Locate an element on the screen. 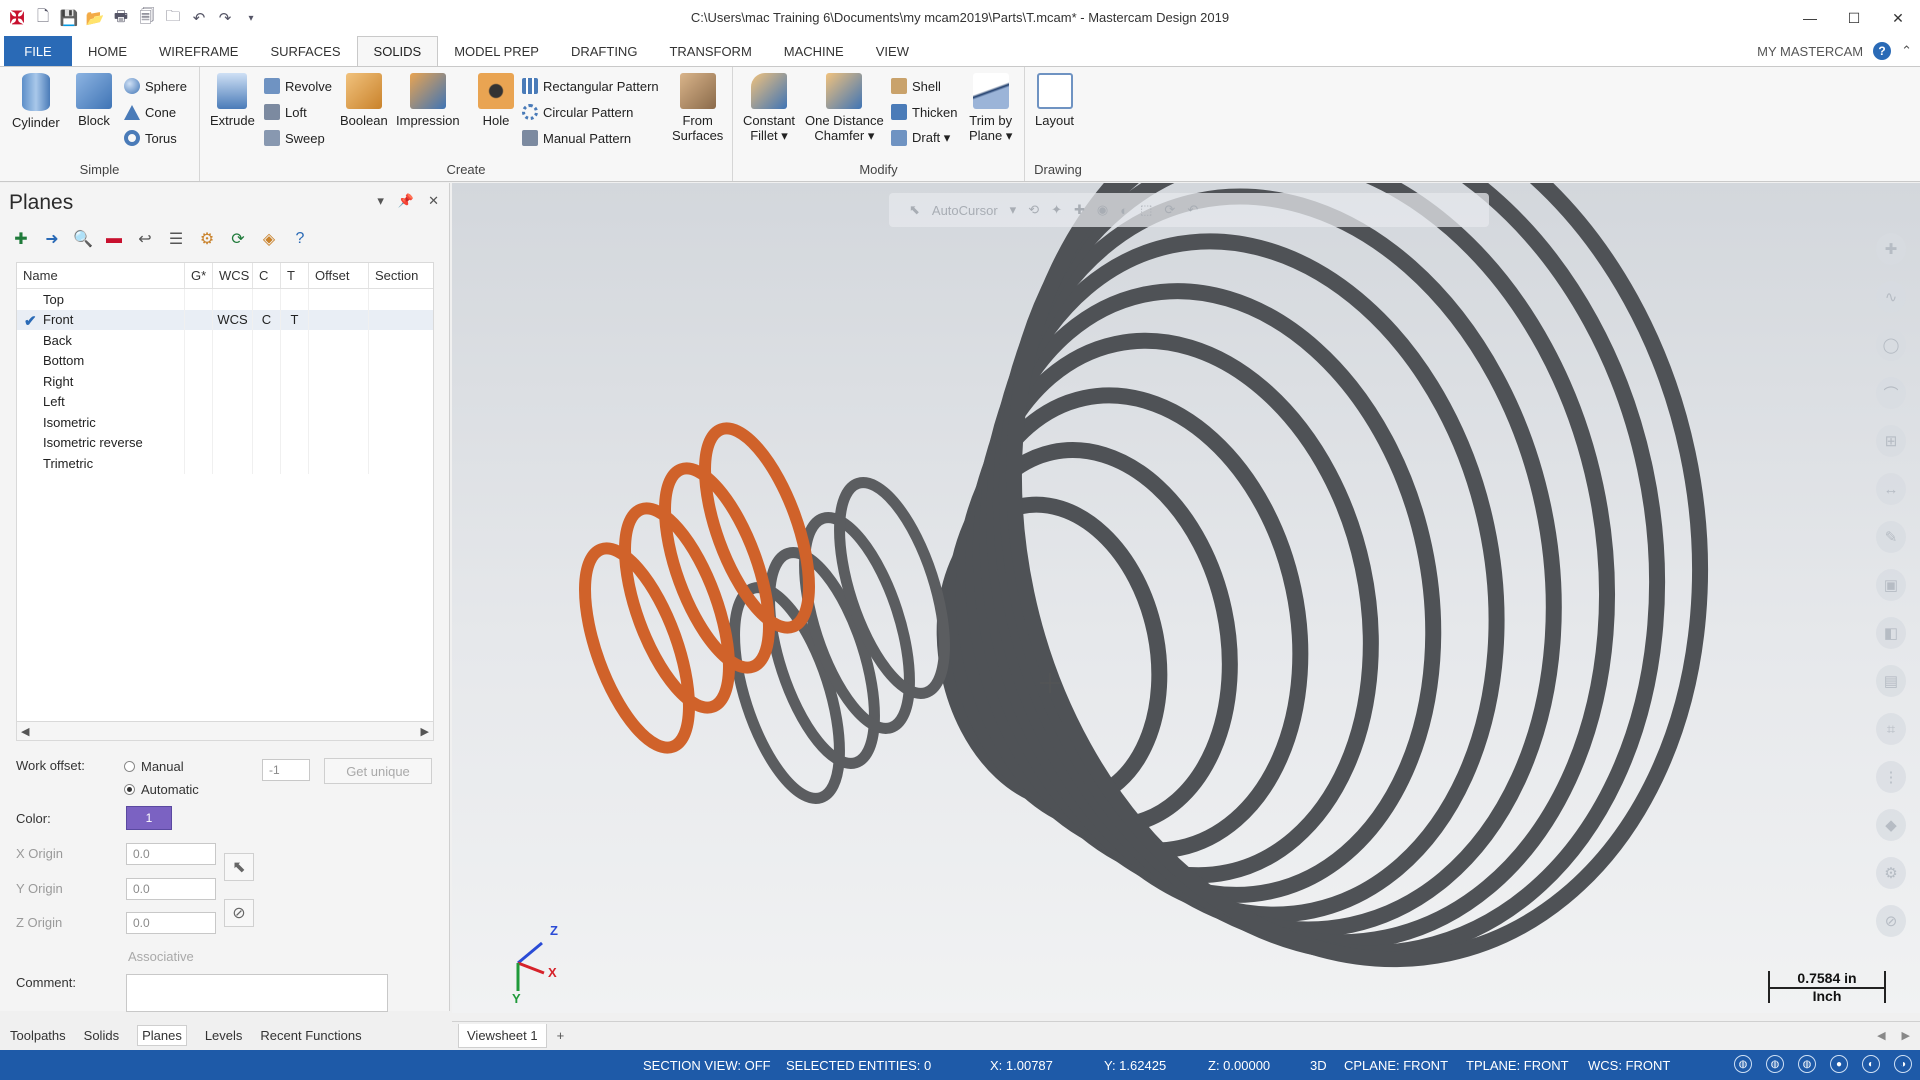 The height and width of the screenshot is (1080, 1920). mode-2d-3d: 3D is located at coordinates (1318, 1065).